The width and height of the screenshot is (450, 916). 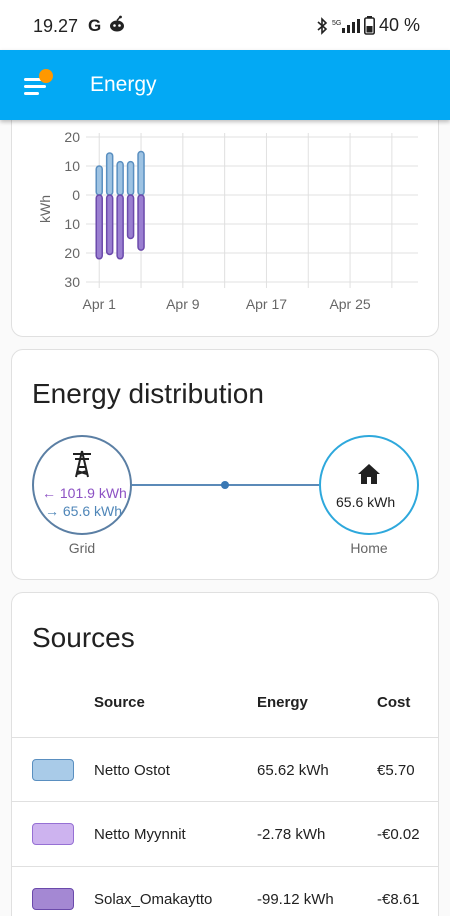 I want to click on svg-text: 5G, so click(x=336, y=23).